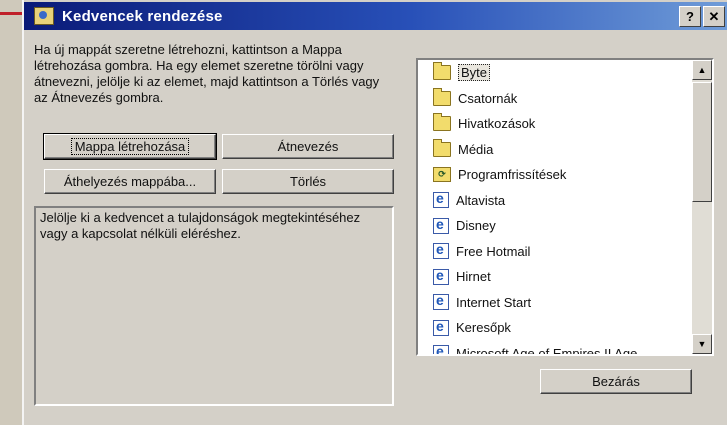 This screenshot has width=727, height=425. Describe the element at coordinates (690, 16) in the screenshot. I see `help-button: ?` at that location.